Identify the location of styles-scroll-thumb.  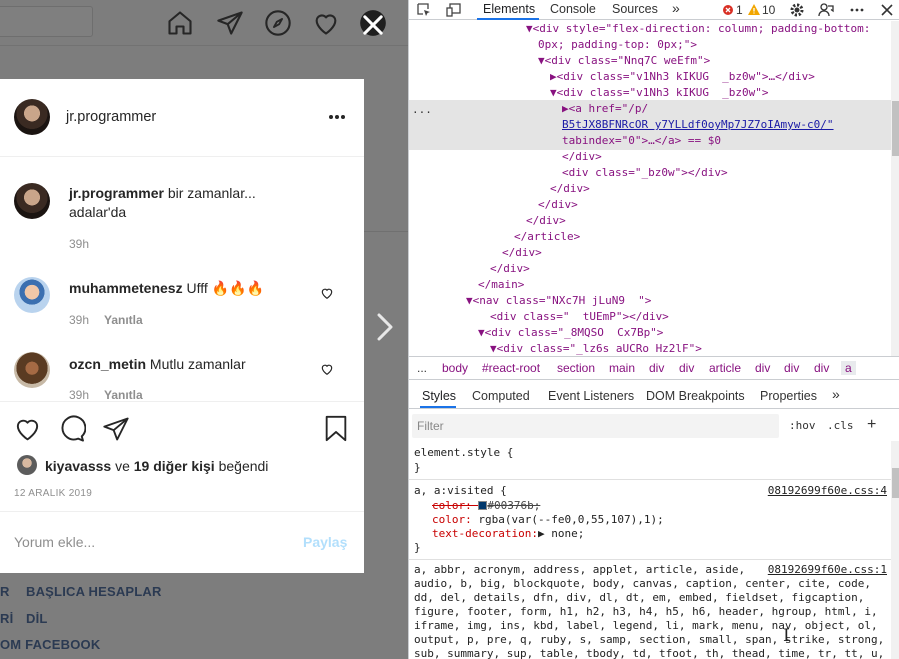
(895, 483).